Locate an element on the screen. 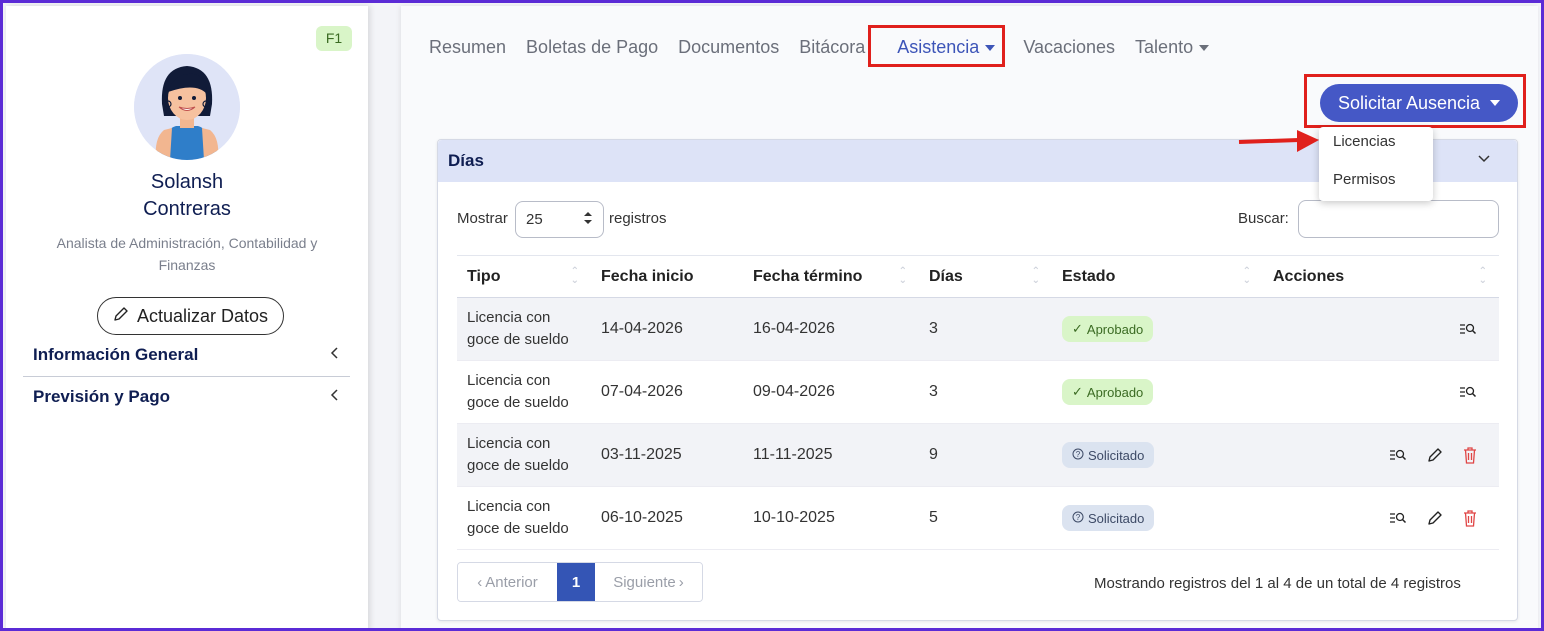  check-icon: ✓ is located at coordinates (1077, 328).